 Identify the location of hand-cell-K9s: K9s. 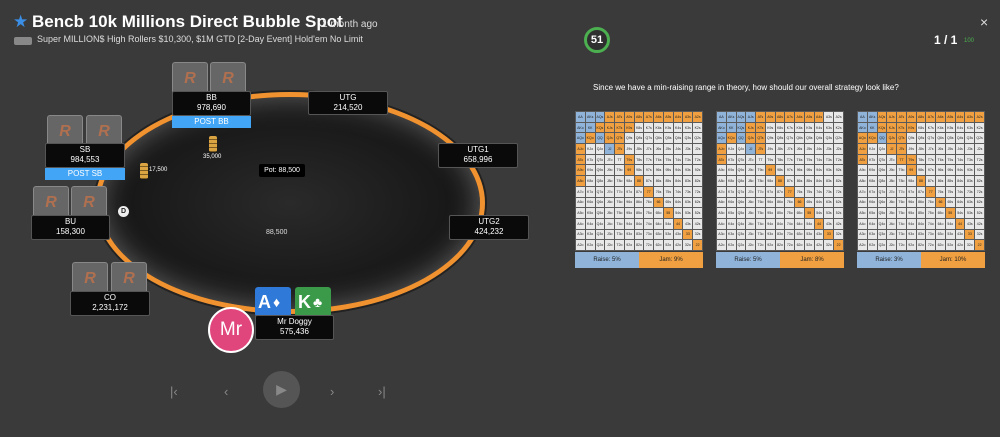
(911, 127).